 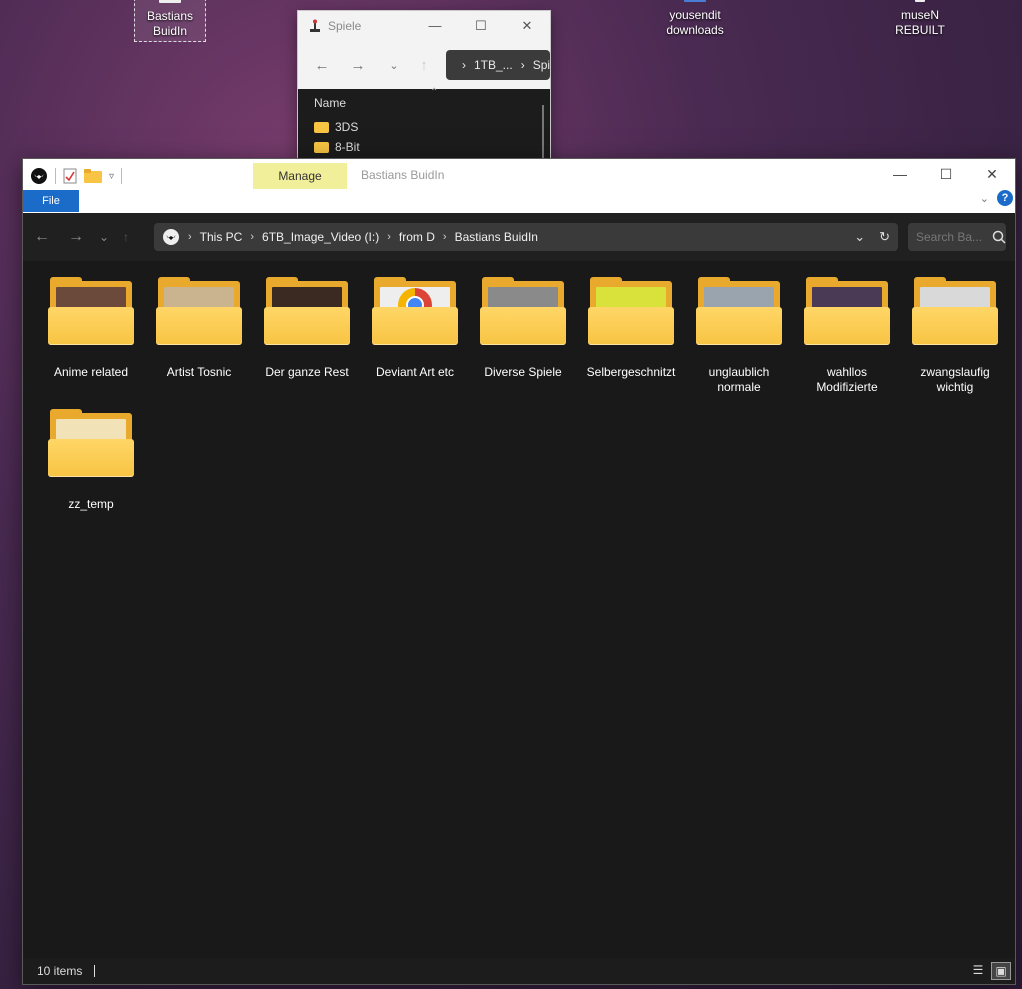 I want to click on folder-item: Der ganze Rest, so click(x=307, y=336).